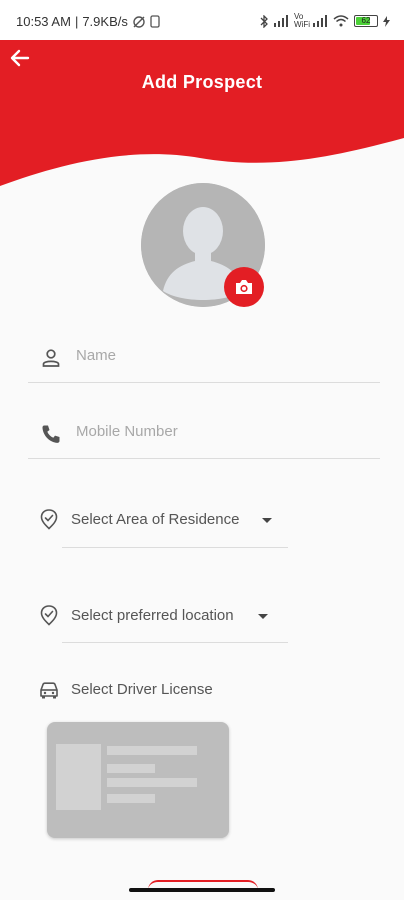  Describe the element at coordinates (175, 642) in the screenshot. I see `location-underline` at that location.